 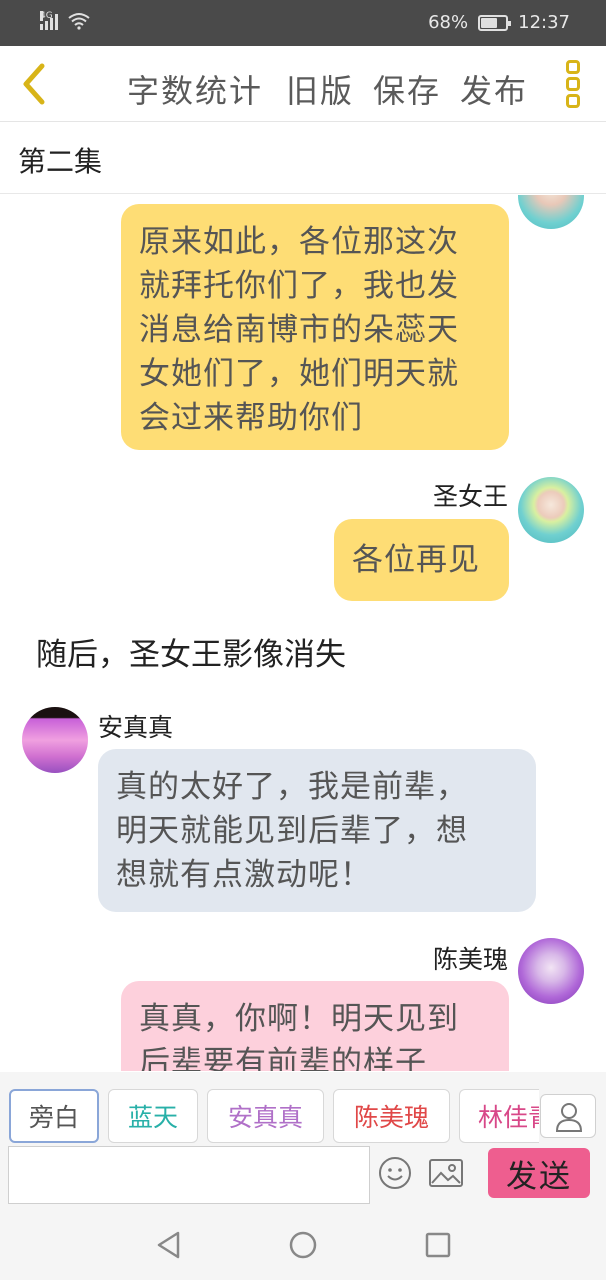 I want to click on message-bubble: 真真，你啊！明天见到 后辈要有前辈的样子, so click(x=315, y=1026).